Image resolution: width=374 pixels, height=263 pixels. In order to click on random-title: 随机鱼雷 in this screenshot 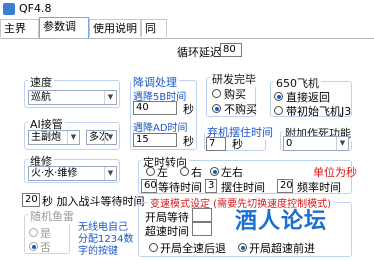, I will do `click(52, 216)`.